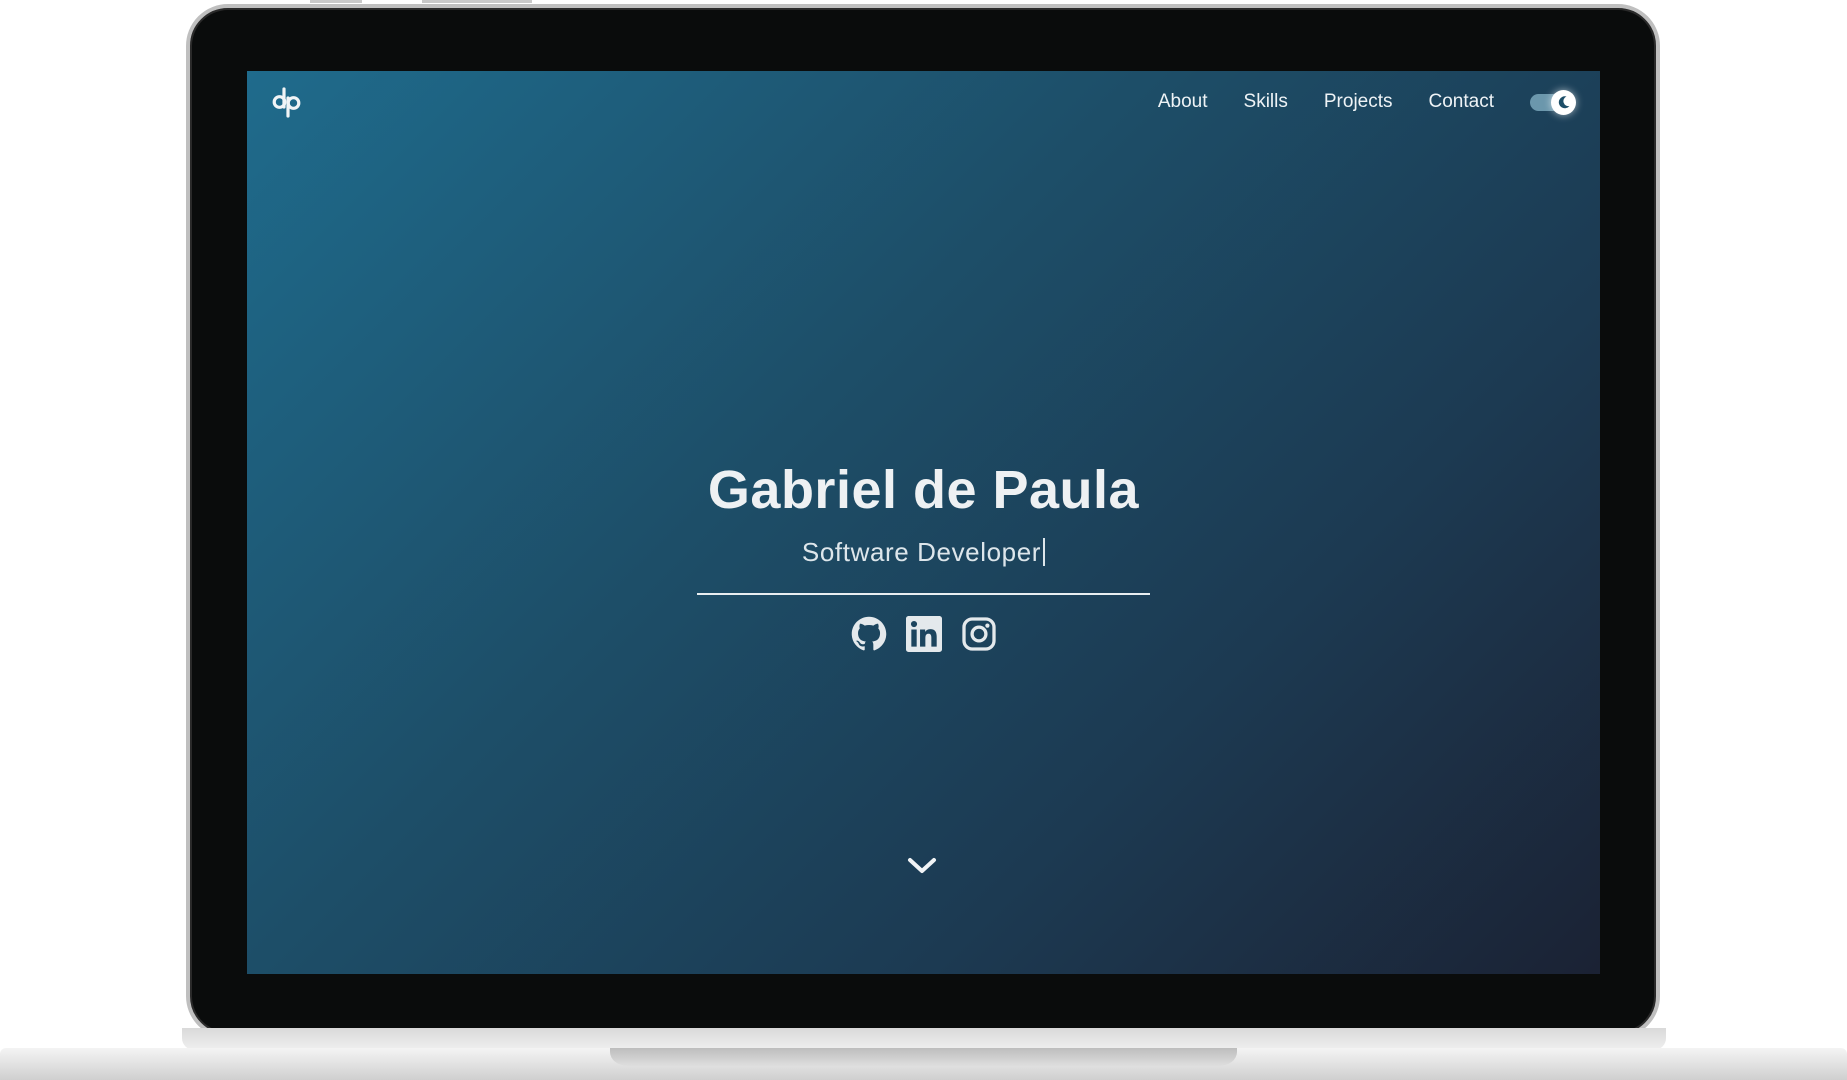  I want to click on nav-link-skills: Skills, so click(1266, 102).